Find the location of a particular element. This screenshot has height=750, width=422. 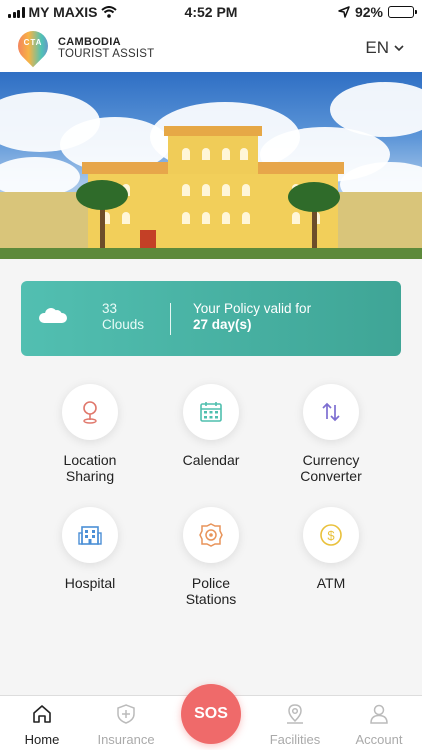

hospital-building-icon is located at coordinates (90, 535).